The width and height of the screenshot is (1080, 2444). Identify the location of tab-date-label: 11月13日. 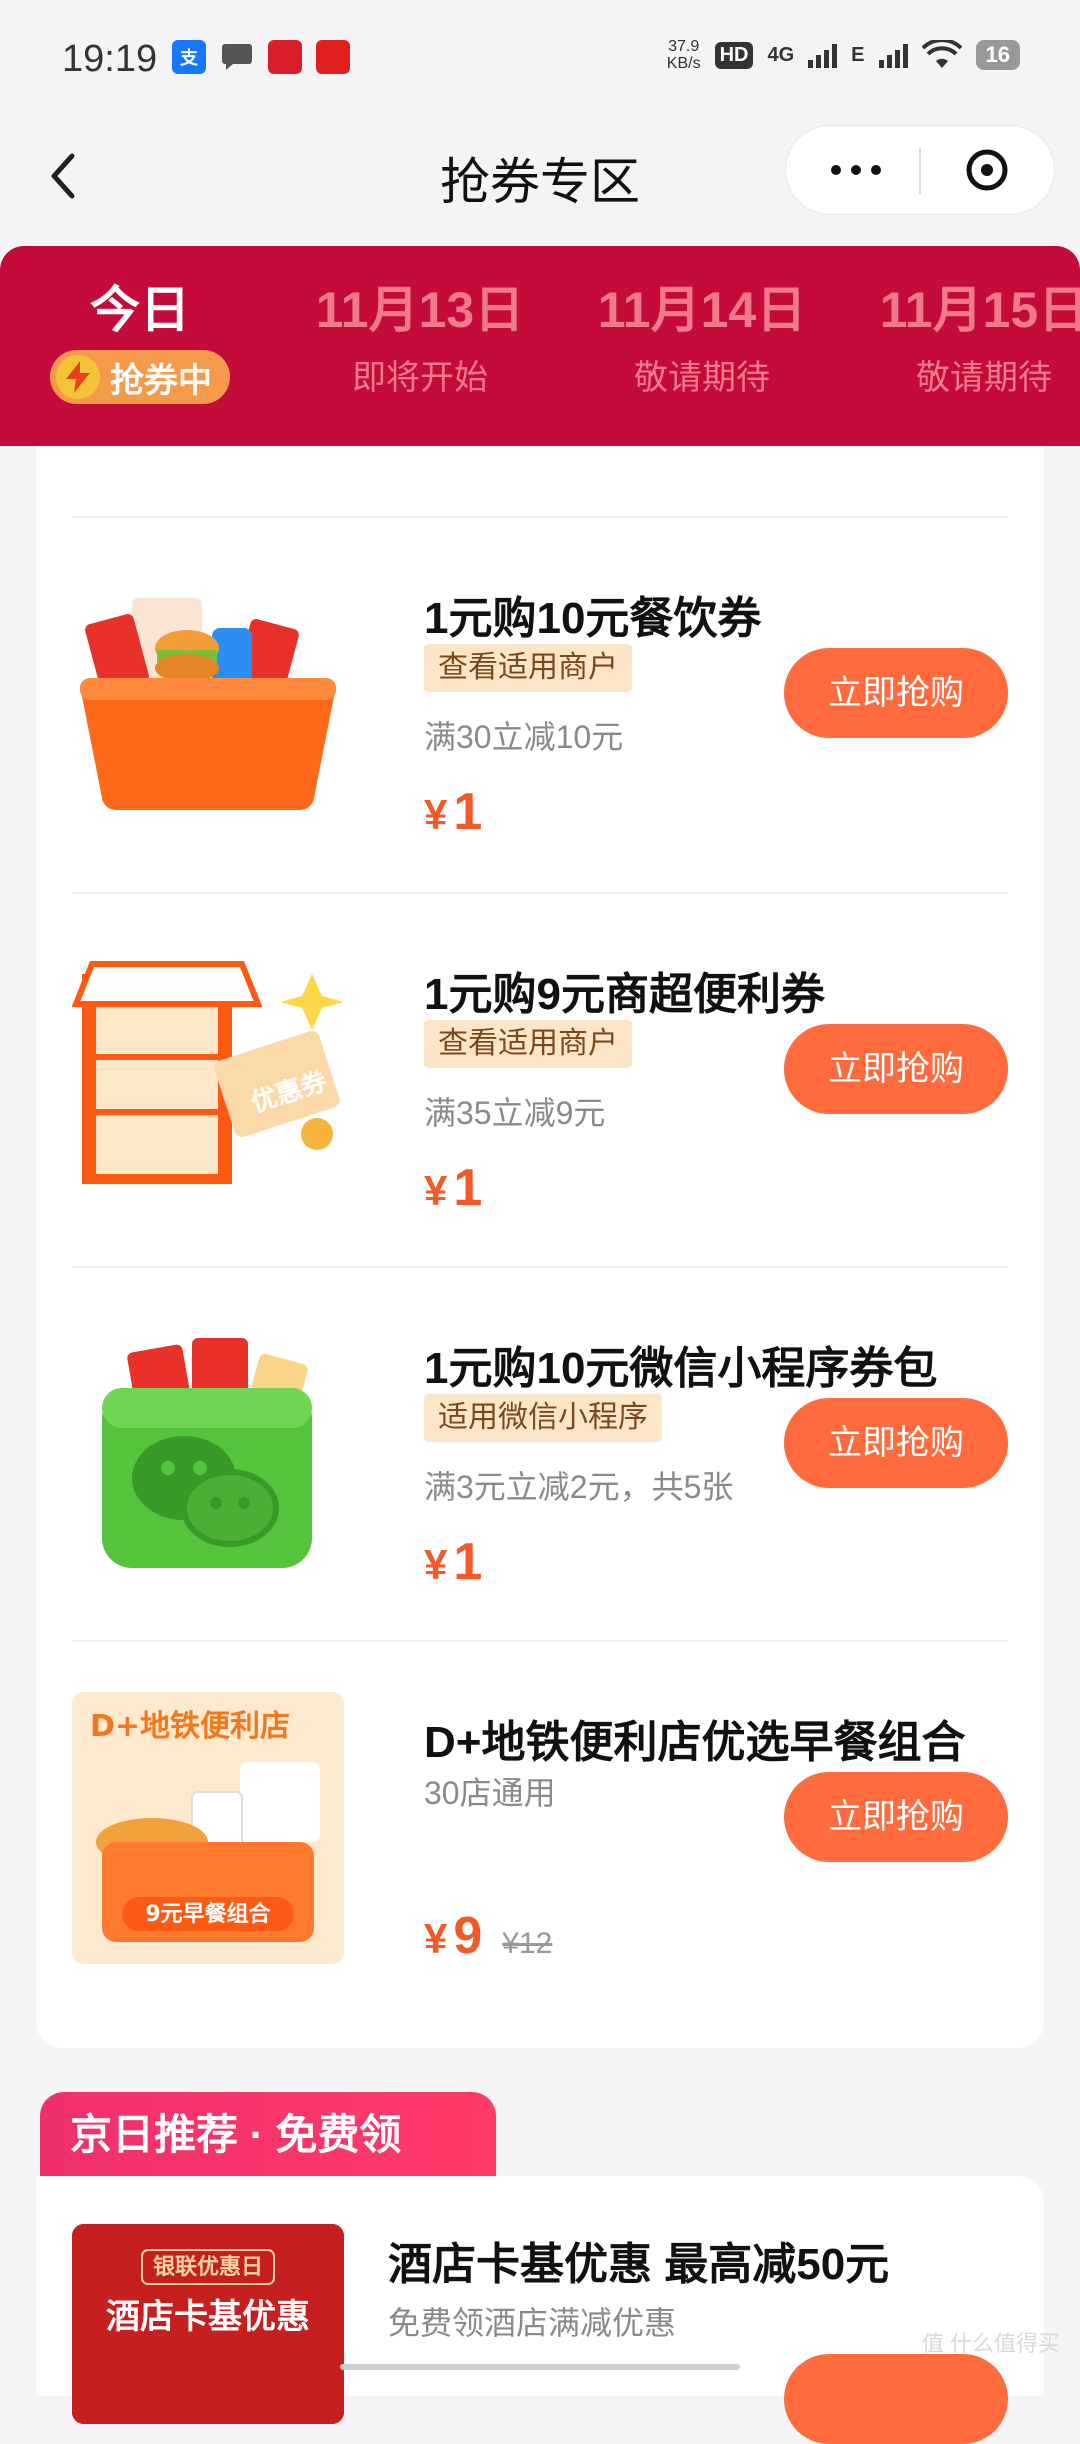
(420, 310).